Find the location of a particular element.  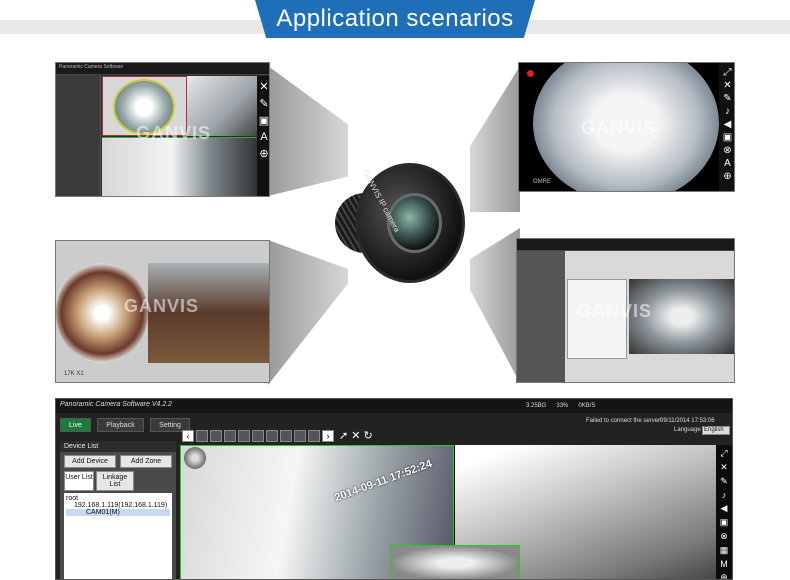

tab-live: Live is located at coordinates (75, 425).